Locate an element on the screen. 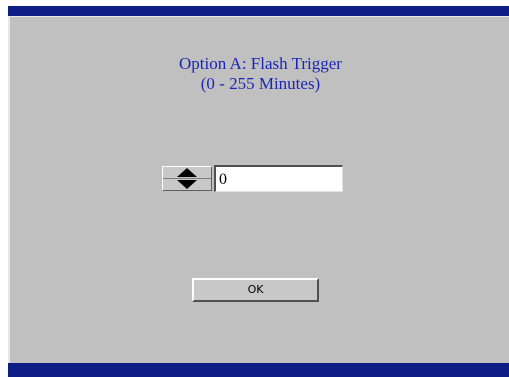 Image resolution: width=509 pixels, height=377 pixels. ok-button: OK is located at coordinates (255, 290).